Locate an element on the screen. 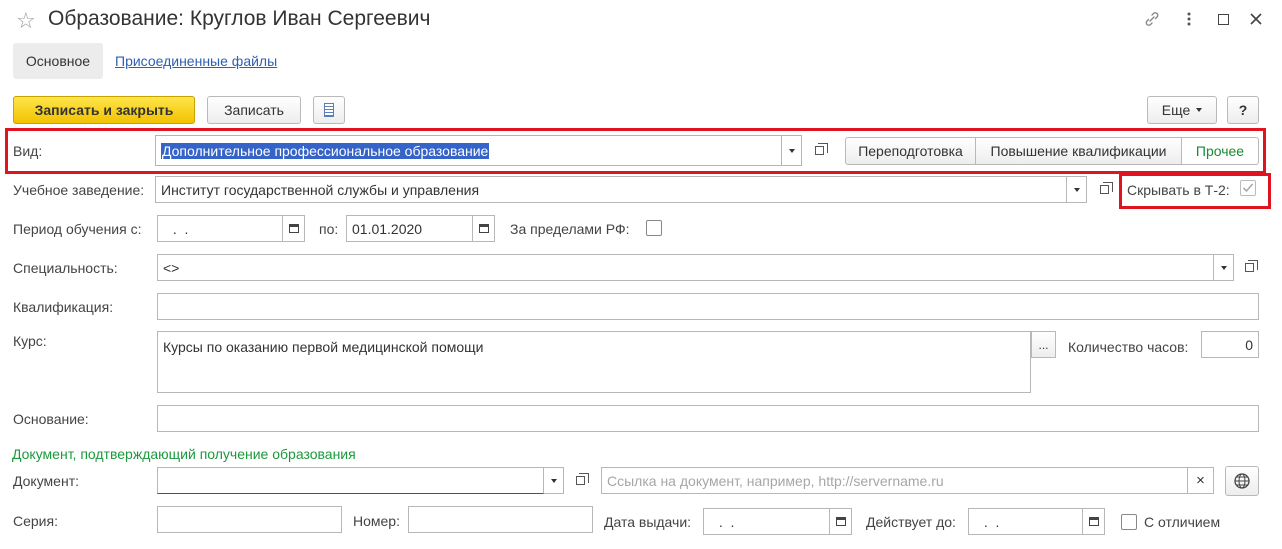 The image size is (1282, 549). hide-t2-label: Скрывать в Т-2: is located at coordinates (1178, 190).